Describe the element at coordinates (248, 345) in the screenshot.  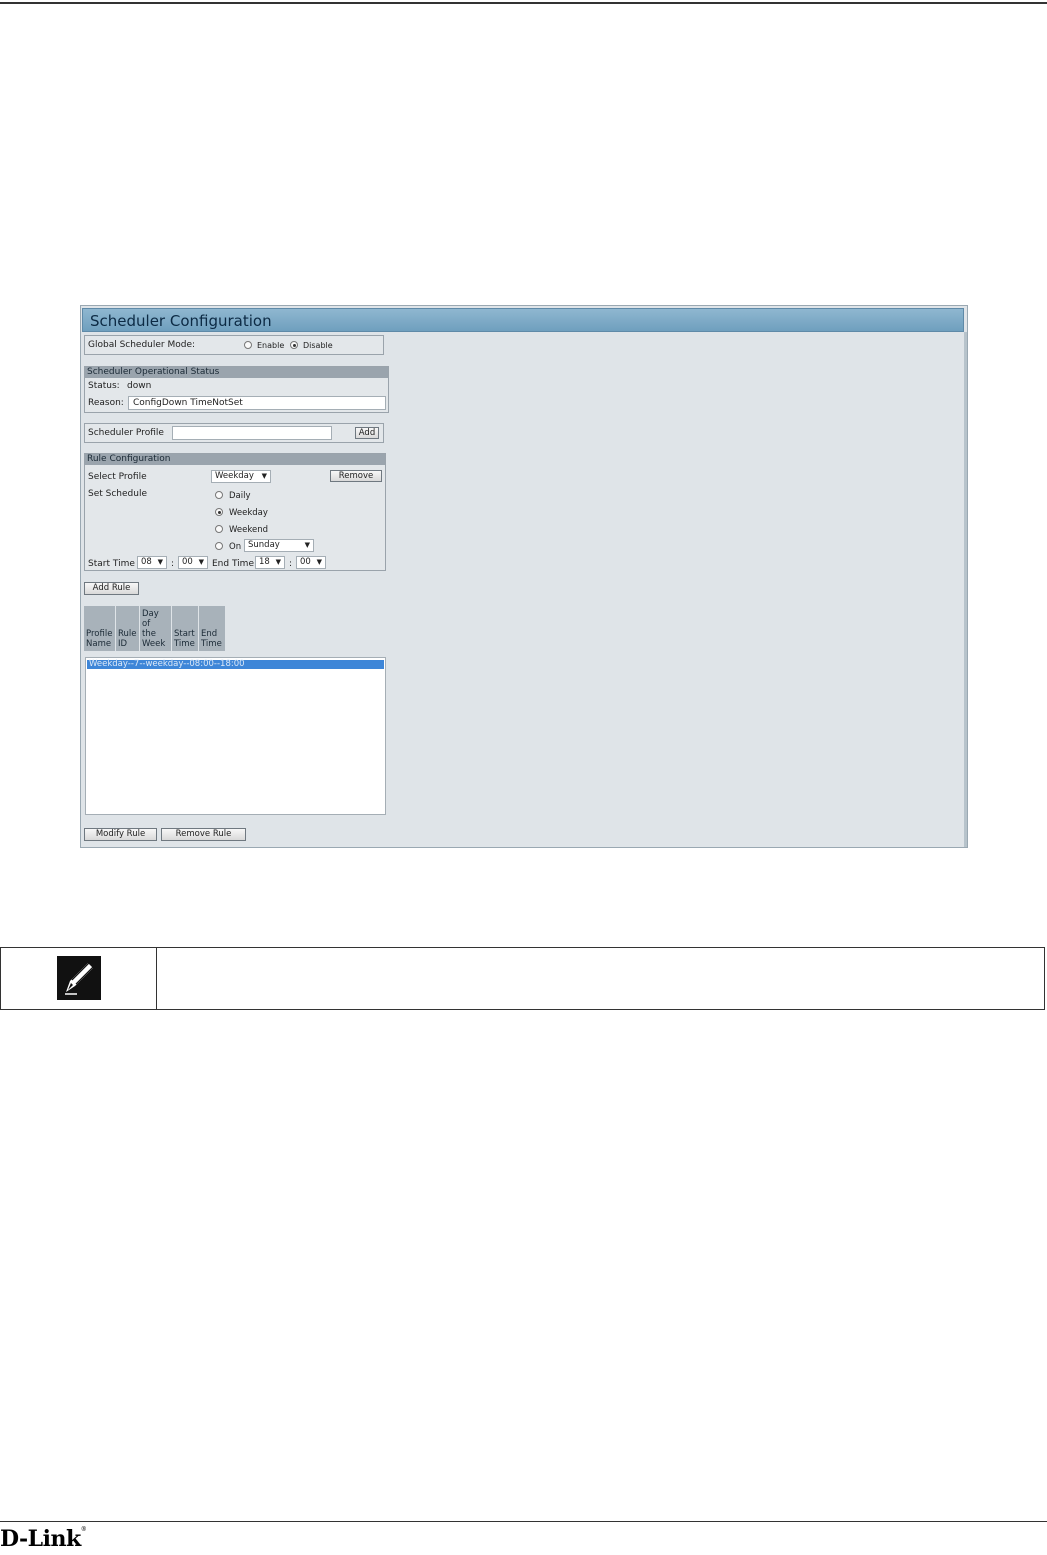
I see `enable-radio` at that location.